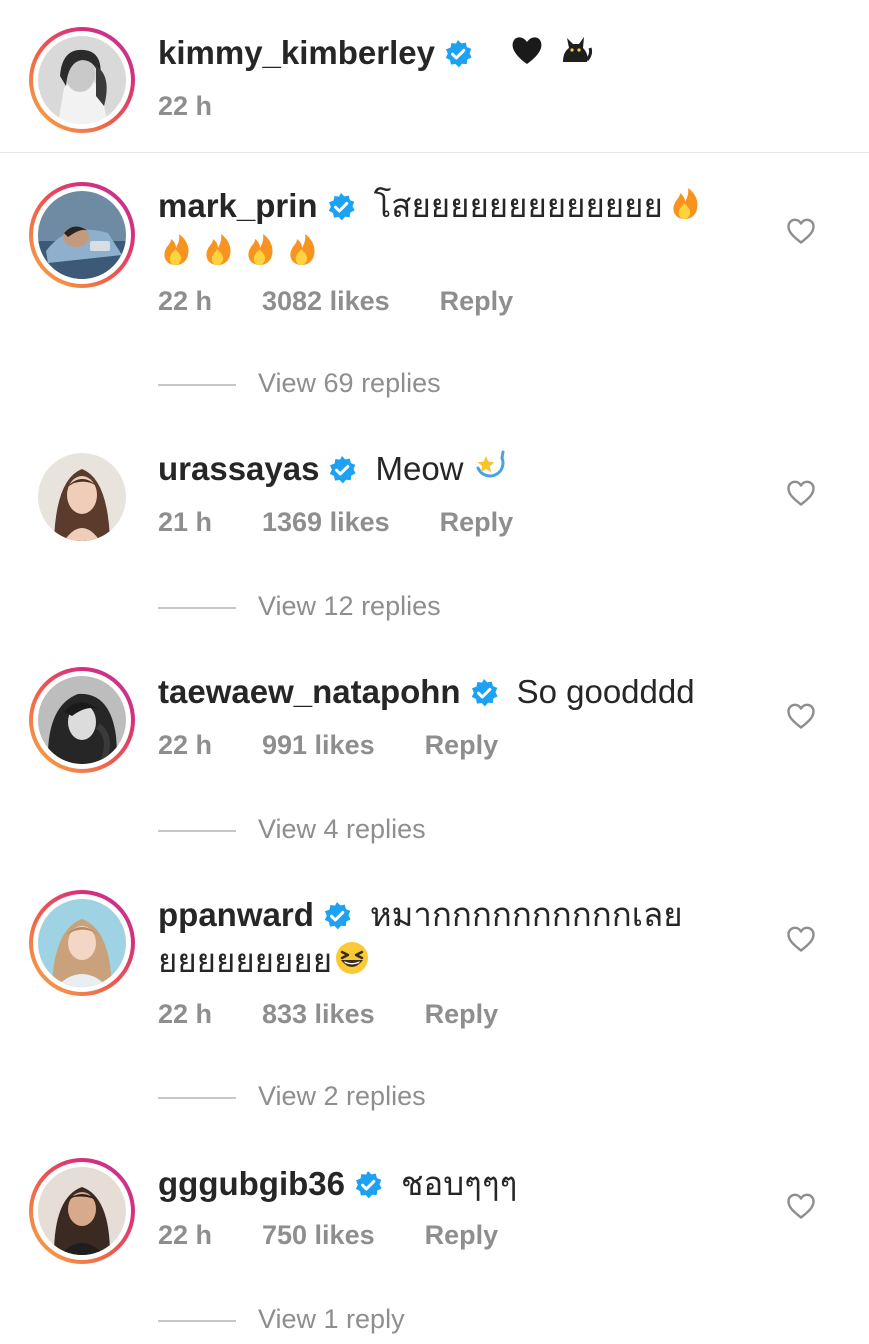 This screenshot has height=1344, width=869. I want to click on comment-username: taewaew_natapohn, so click(309, 691).